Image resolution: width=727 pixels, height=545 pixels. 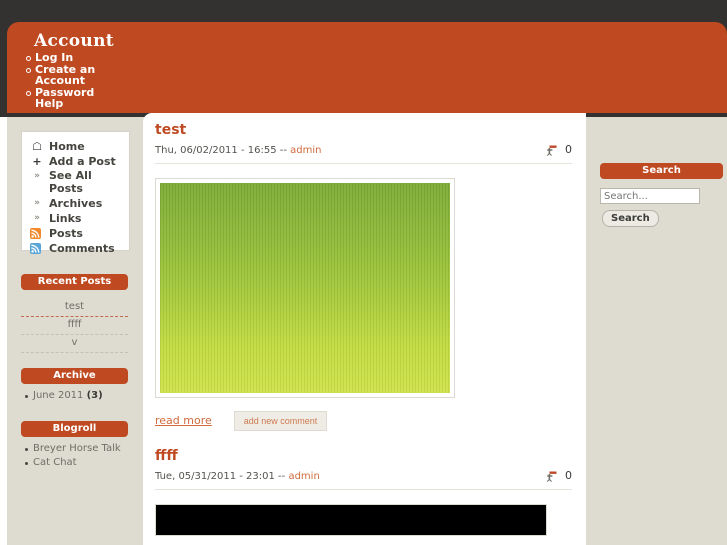 I want to click on nav-item-comments: Comments, so click(x=75, y=248).